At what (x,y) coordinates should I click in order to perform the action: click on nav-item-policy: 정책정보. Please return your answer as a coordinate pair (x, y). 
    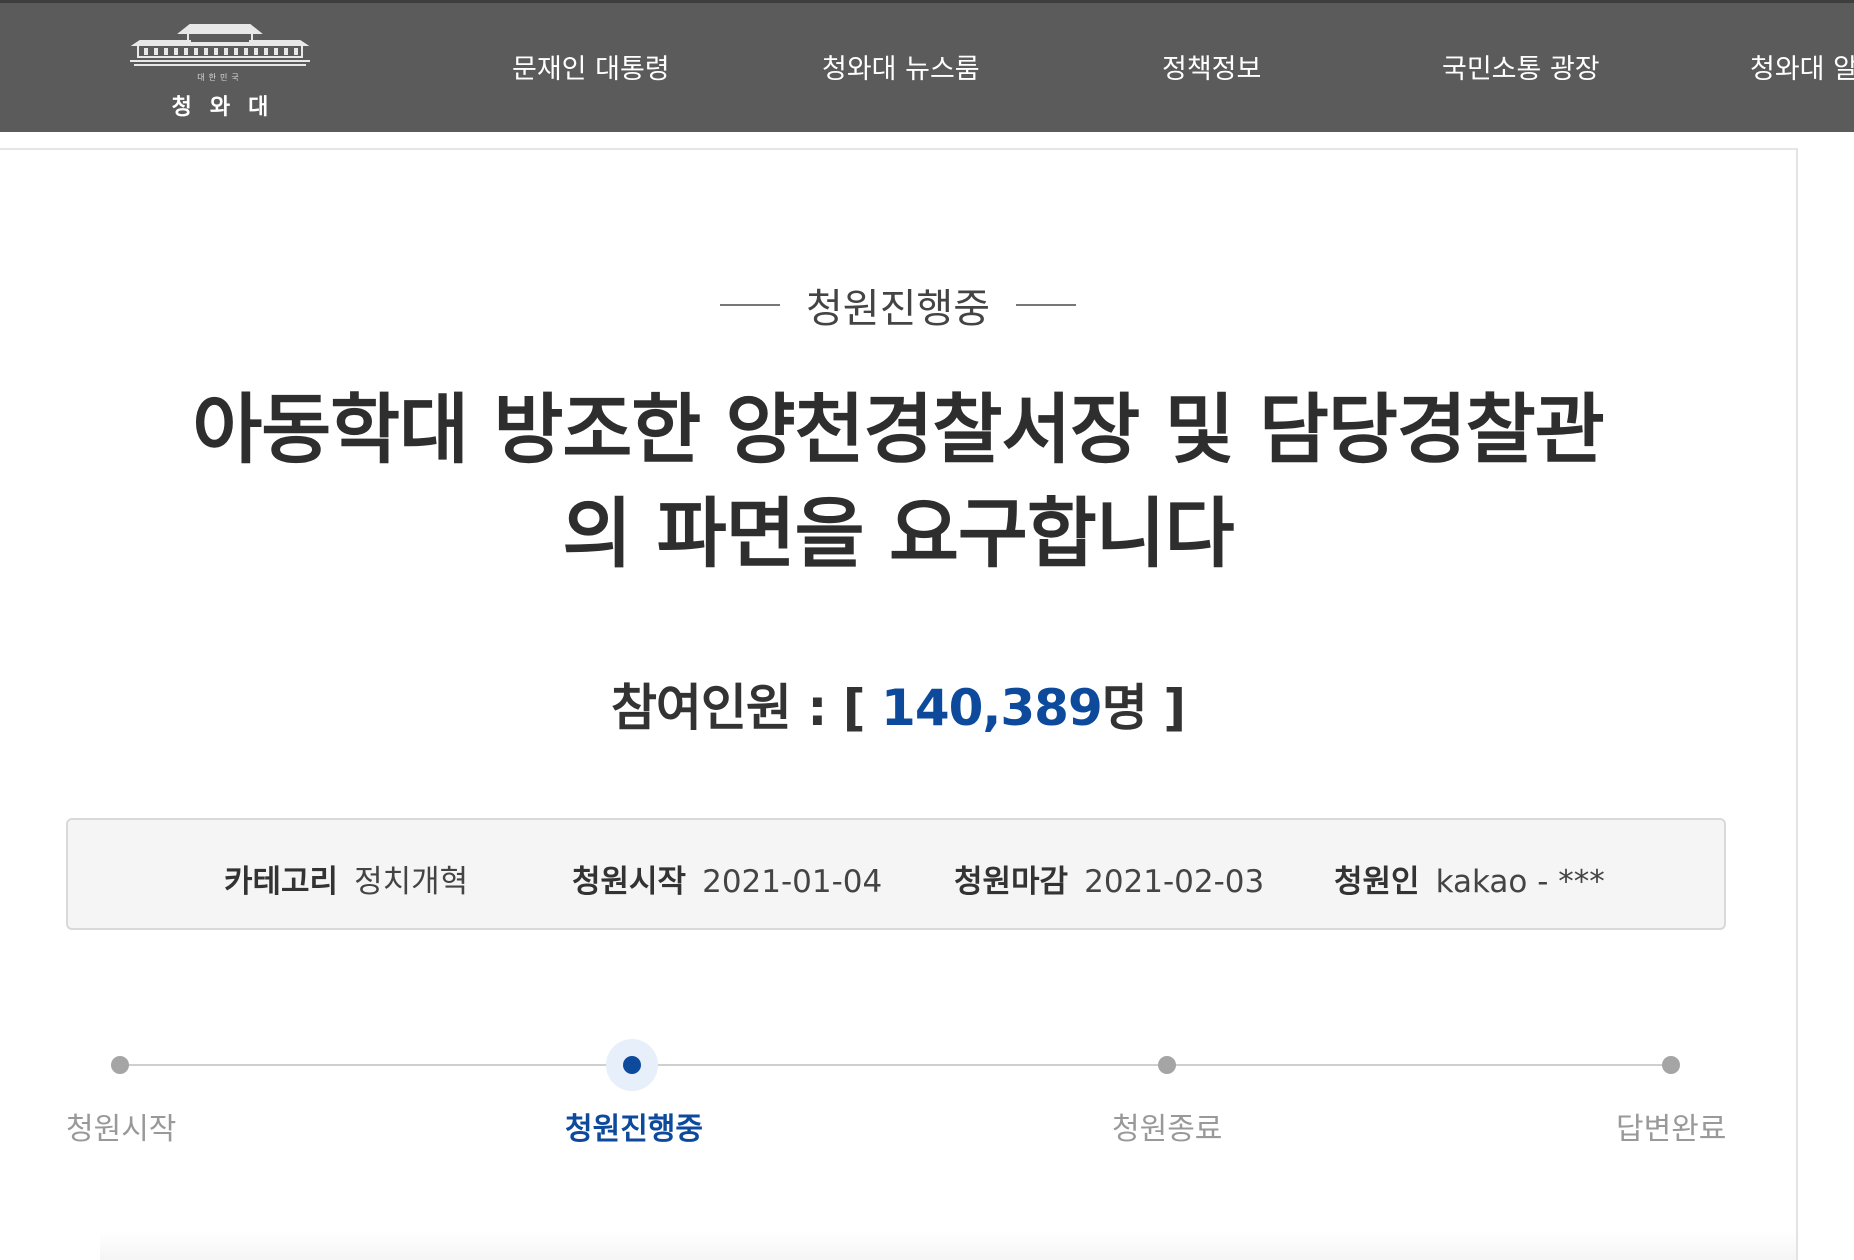
    Looking at the image, I should click on (1211, 66).